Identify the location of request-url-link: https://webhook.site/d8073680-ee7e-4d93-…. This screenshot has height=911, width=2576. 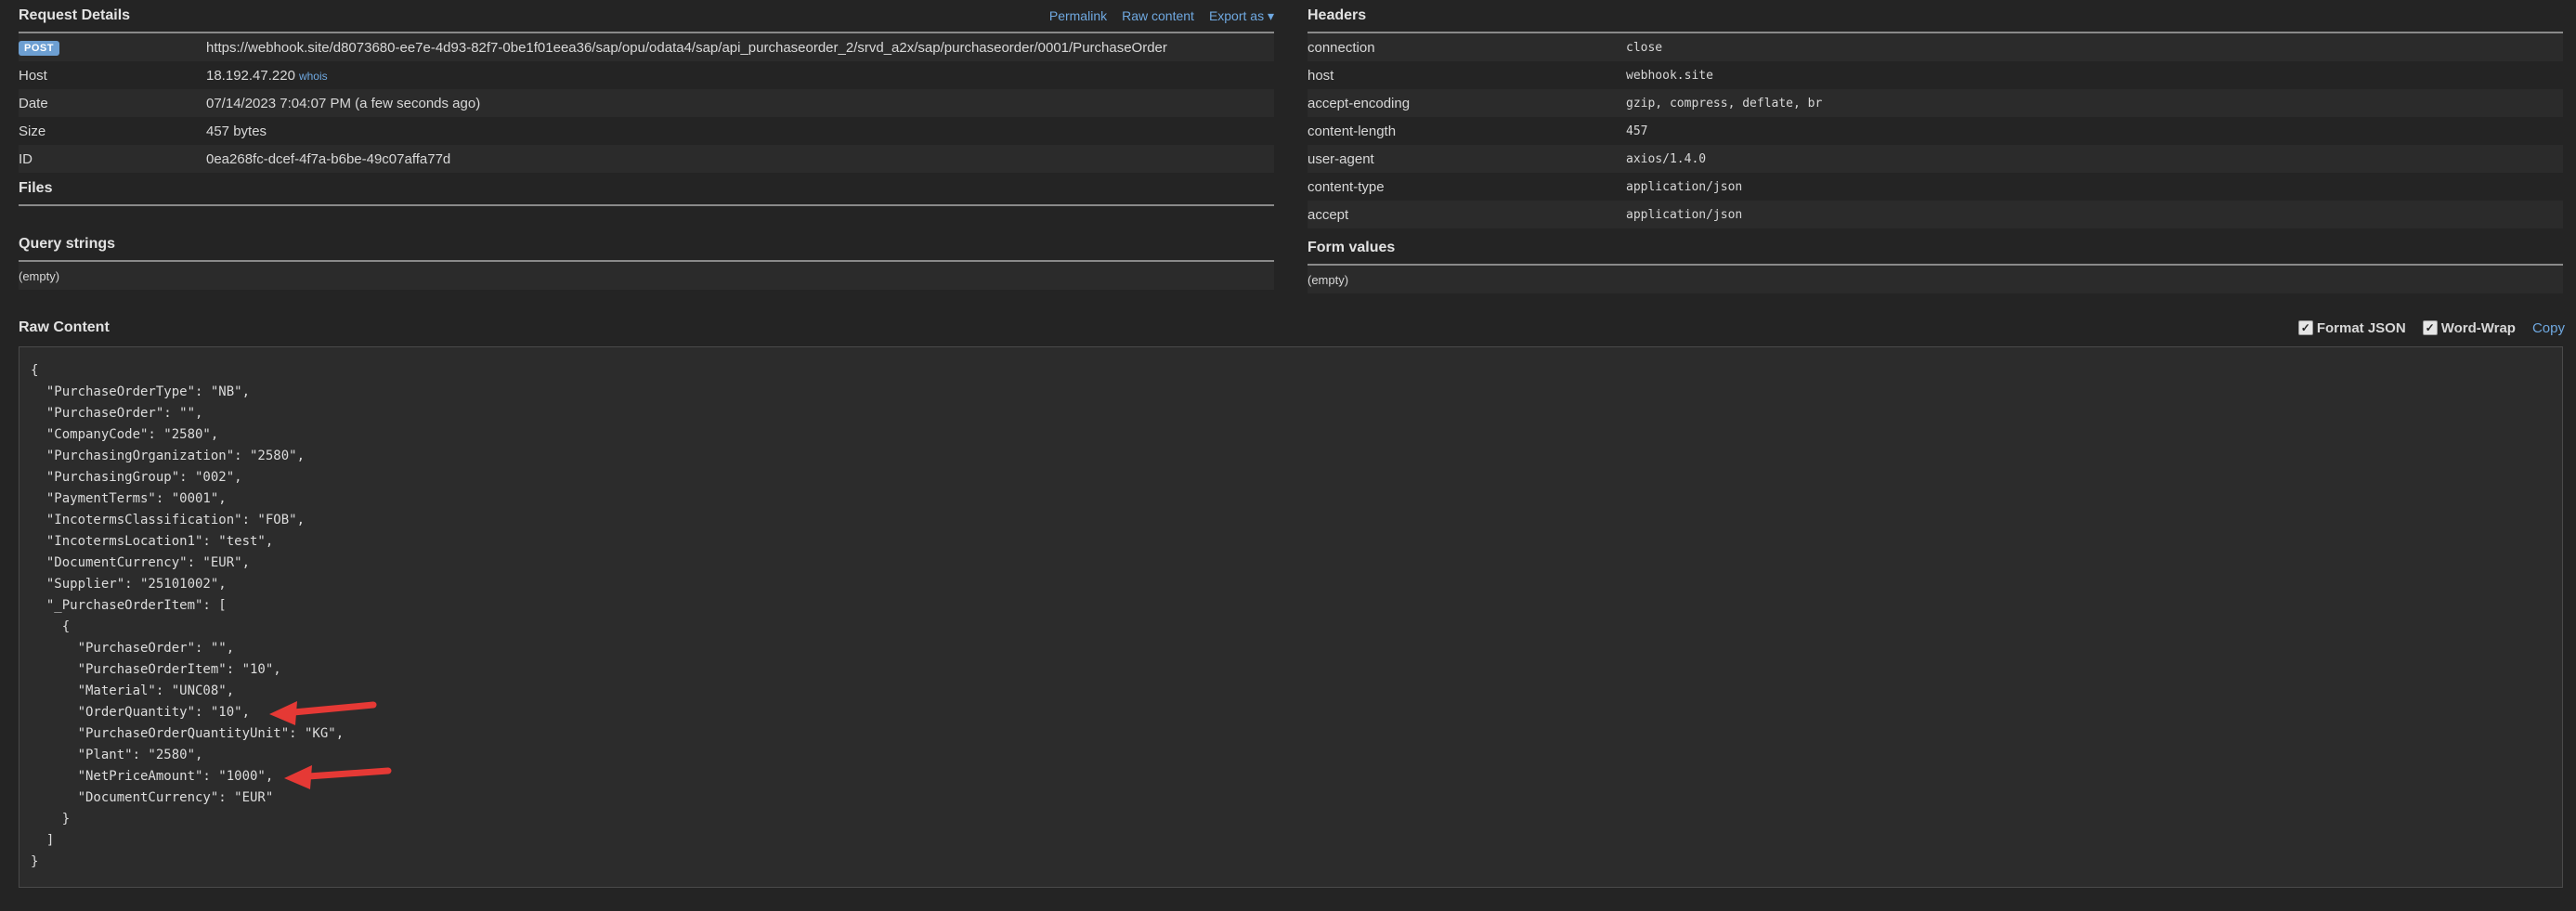
(740, 48).